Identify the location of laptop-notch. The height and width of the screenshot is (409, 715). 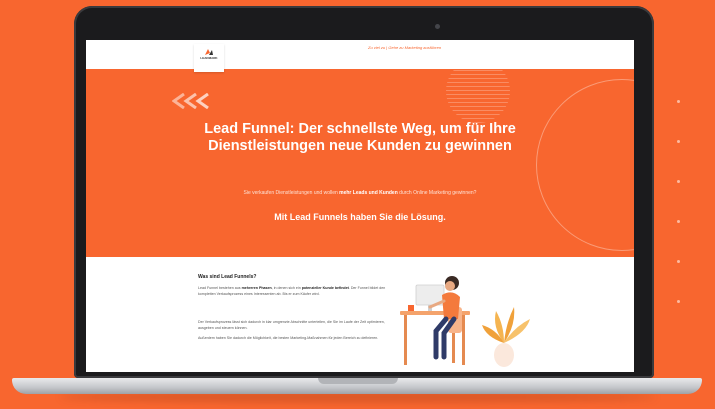
(358, 381).